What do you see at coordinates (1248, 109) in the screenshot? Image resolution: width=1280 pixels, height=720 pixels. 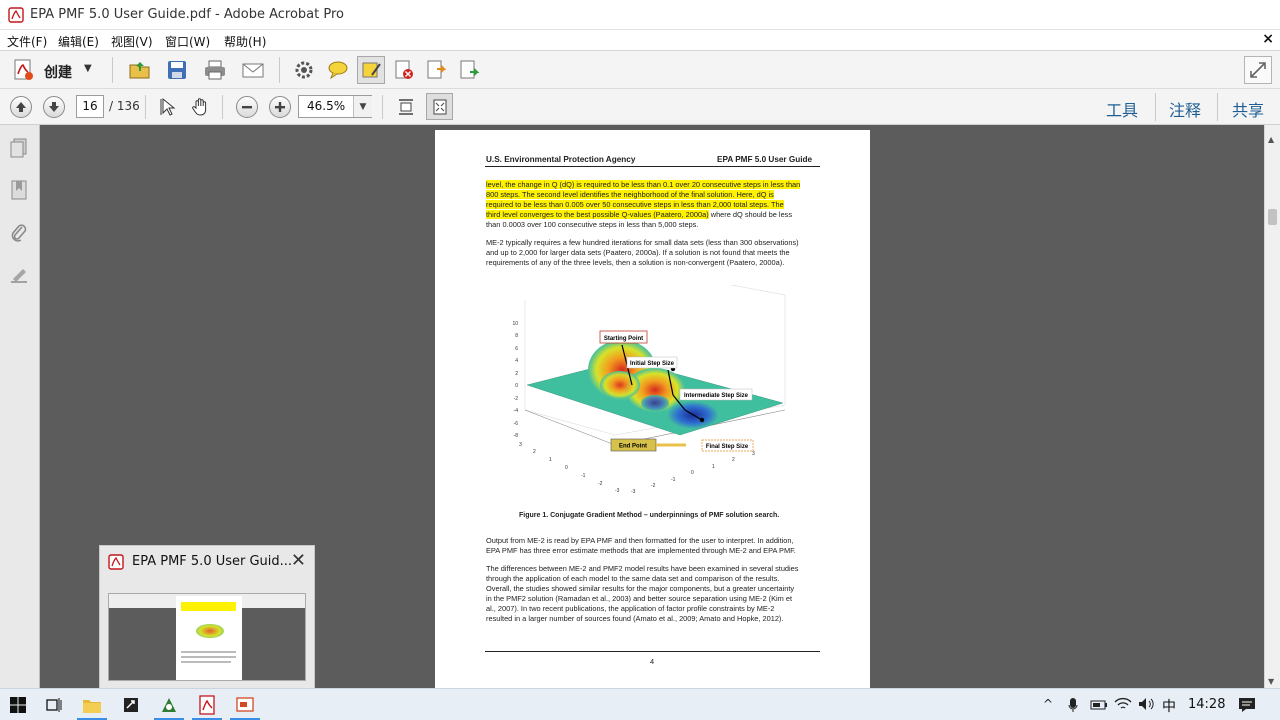 I see `tab-share: 共享` at bounding box center [1248, 109].